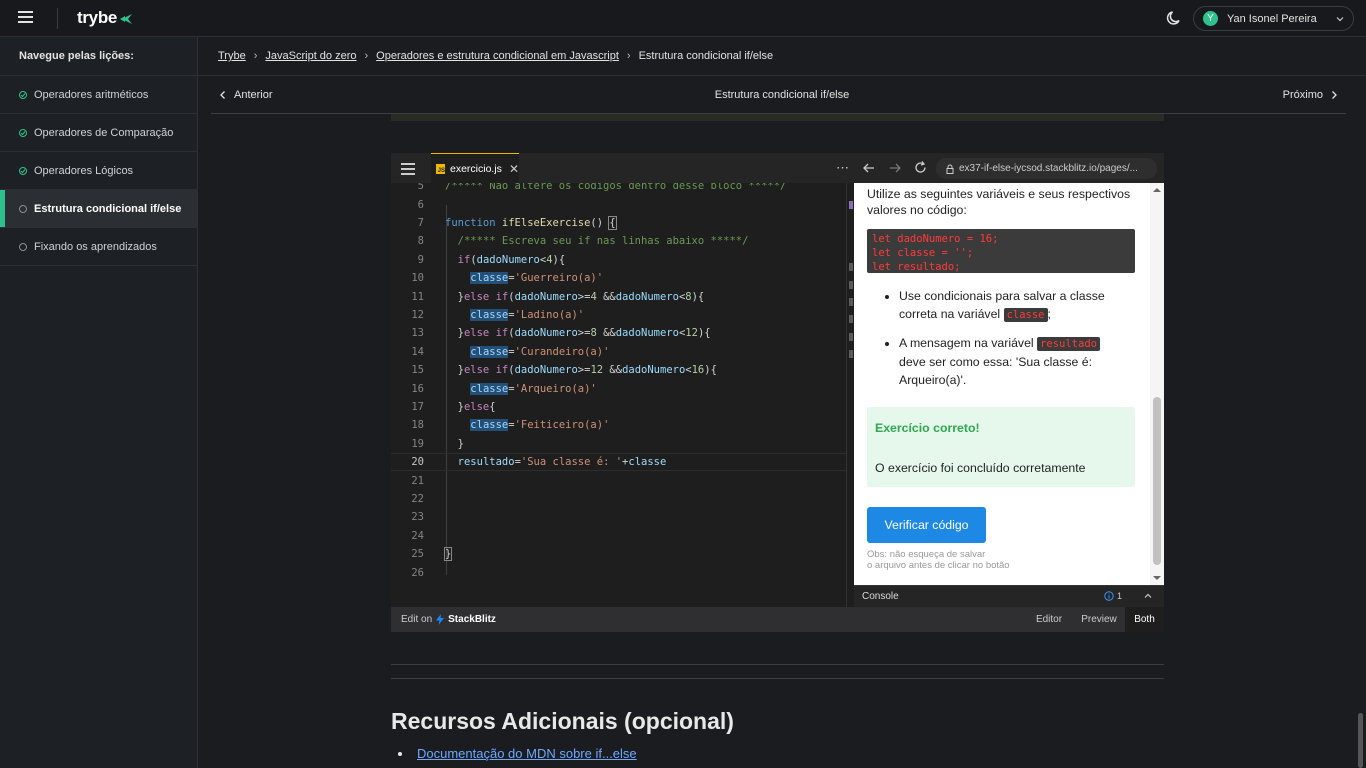 The width and height of the screenshot is (1366, 768). Describe the element at coordinates (245, 95) in the screenshot. I see `previous-button: Anterior` at that location.